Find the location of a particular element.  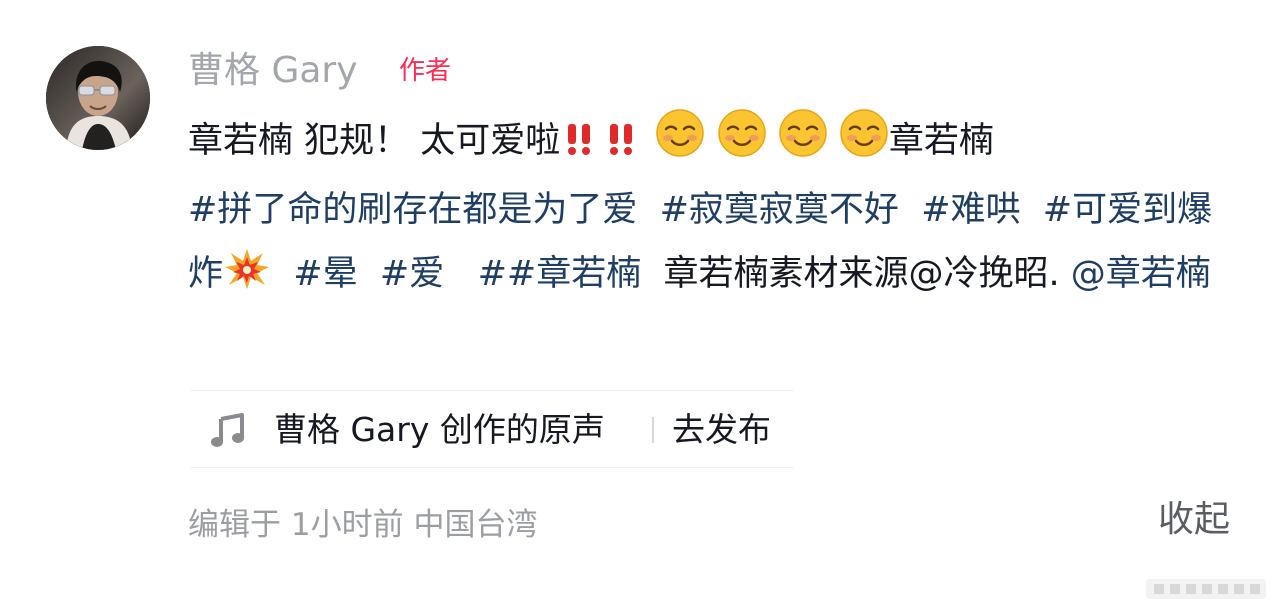

collision-emoji is located at coordinates (247, 279).